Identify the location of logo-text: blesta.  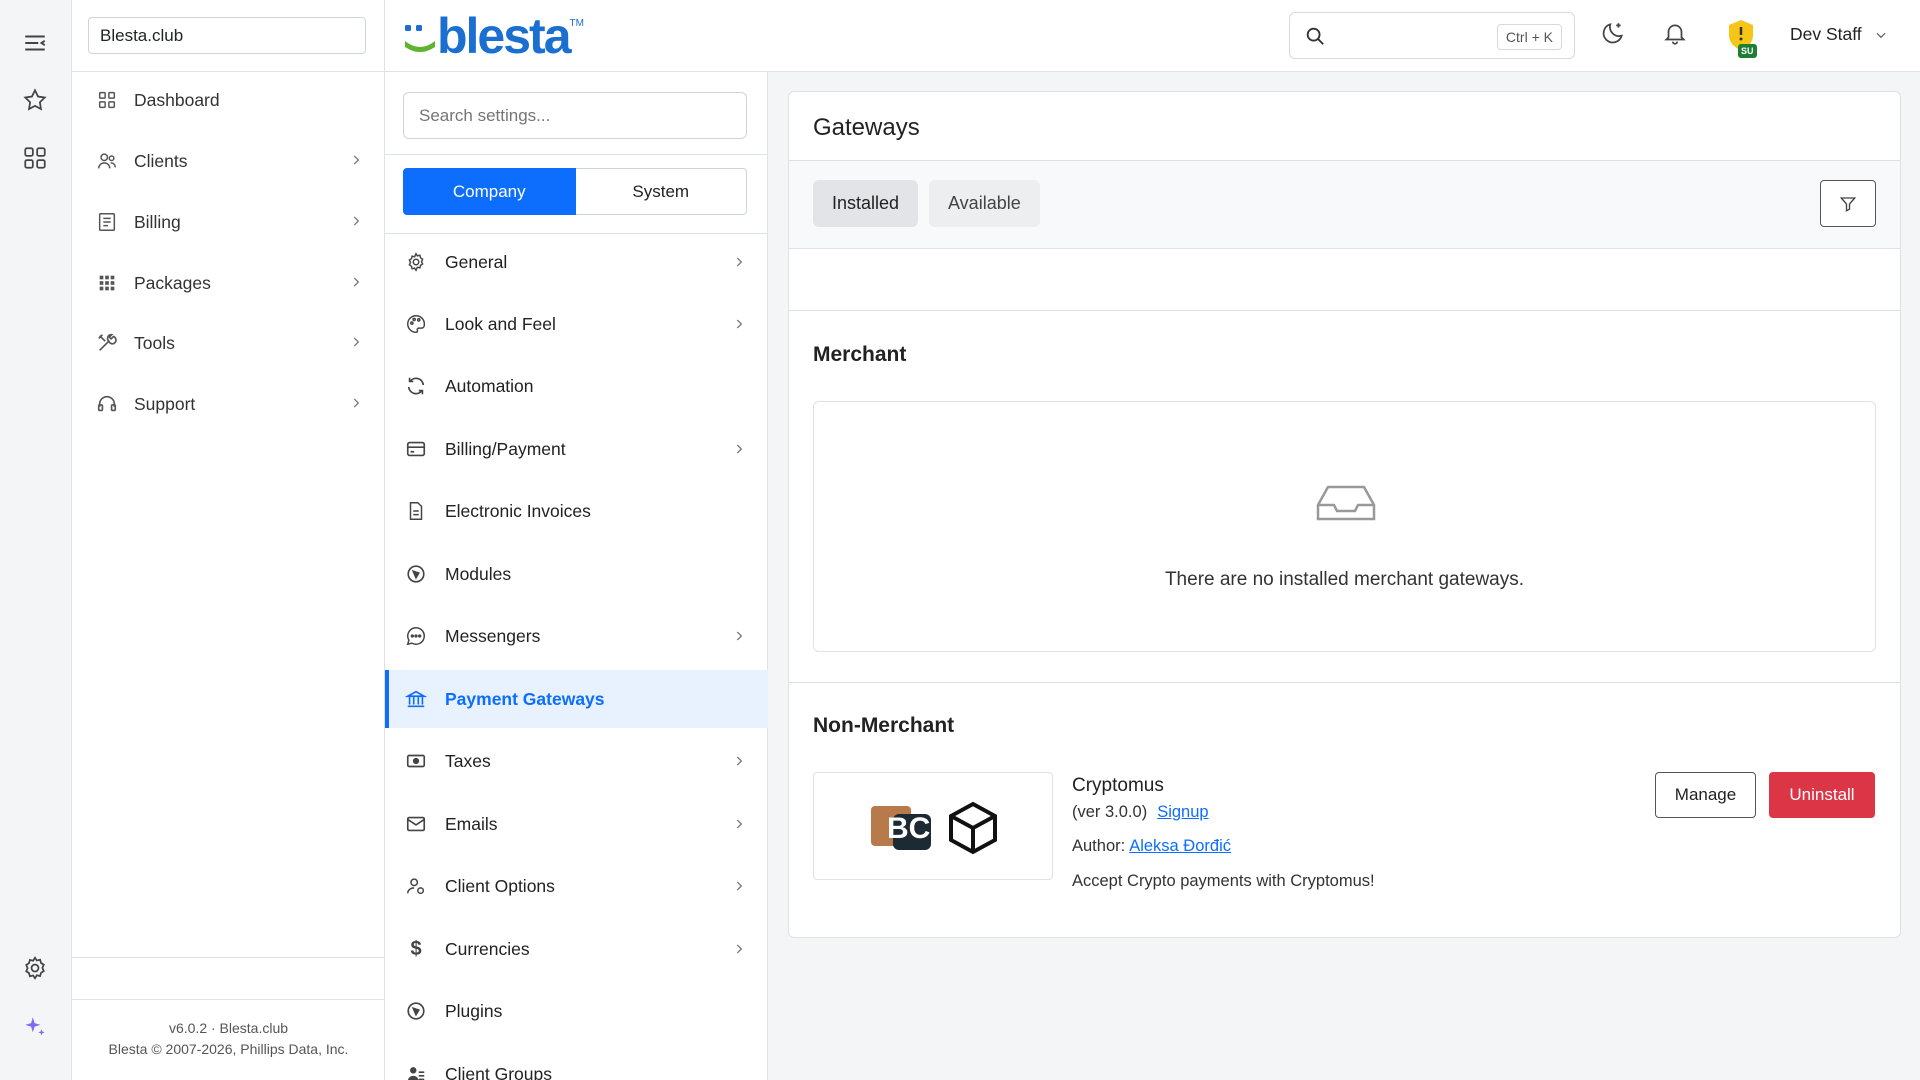
(504, 36).